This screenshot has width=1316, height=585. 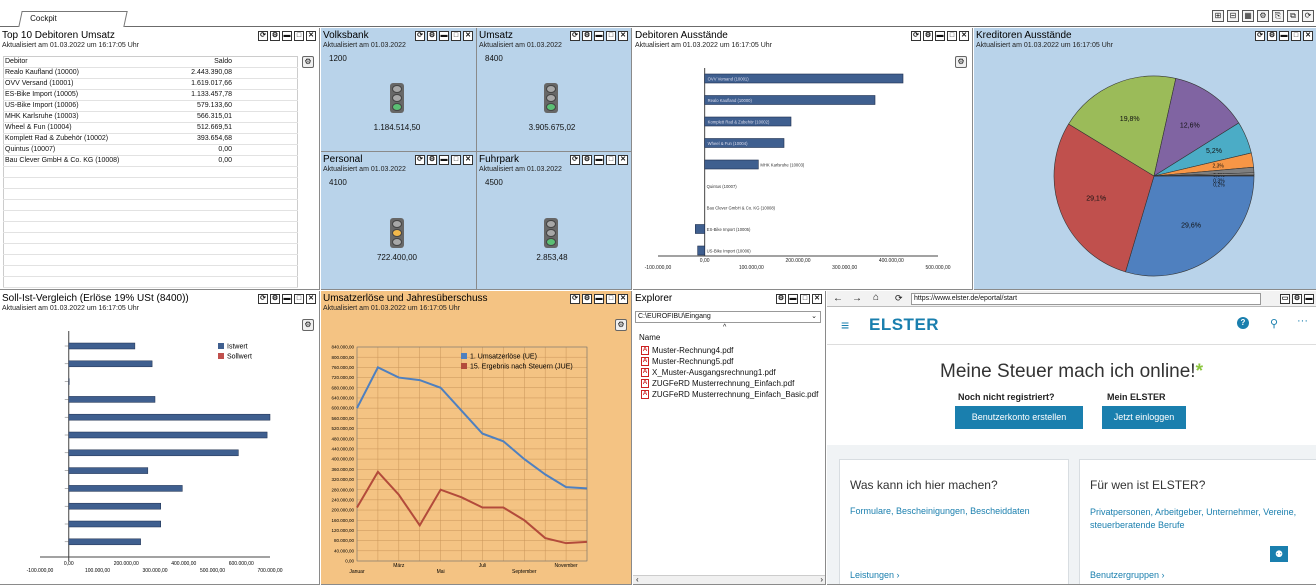 What do you see at coordinates (237, 347) in the screenshot?
I see `legend-label: Istwert` at bounding box center [237, 347].